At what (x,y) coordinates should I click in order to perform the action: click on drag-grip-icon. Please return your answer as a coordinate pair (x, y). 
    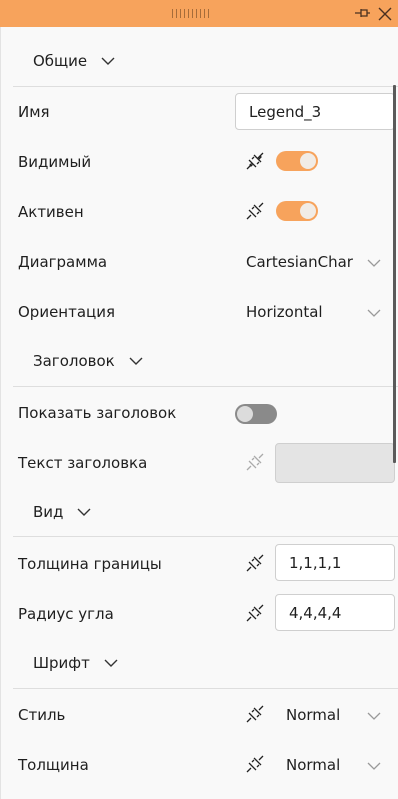
    Looking at the image, I should click on (192, 13).